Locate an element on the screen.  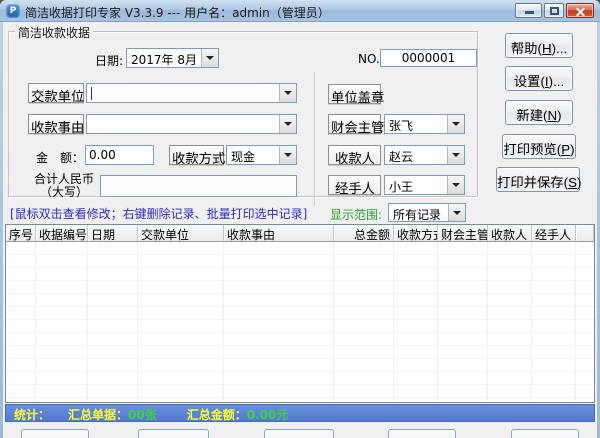
no-label: NO. is located at coordinates (369, 59).